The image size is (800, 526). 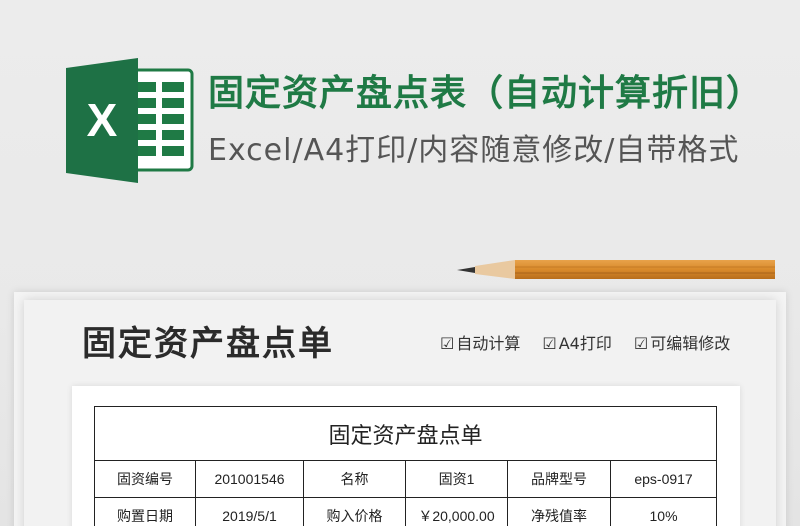 What do you see at coordinates (145, 511) in the screenshot?
I see `label-purchase-date: 购置日期` at bounding box center [145, 511].